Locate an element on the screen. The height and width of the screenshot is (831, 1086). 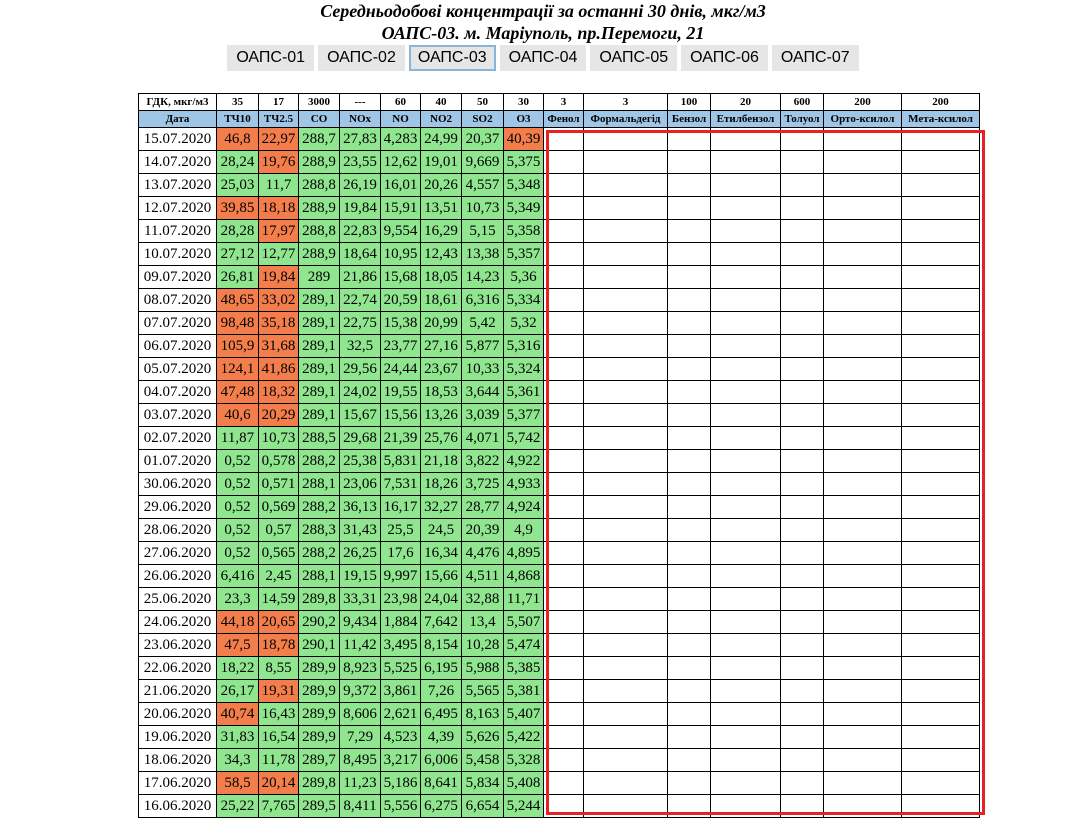
tab-station: ОАПС-03 is located at coordinates (452, 58).